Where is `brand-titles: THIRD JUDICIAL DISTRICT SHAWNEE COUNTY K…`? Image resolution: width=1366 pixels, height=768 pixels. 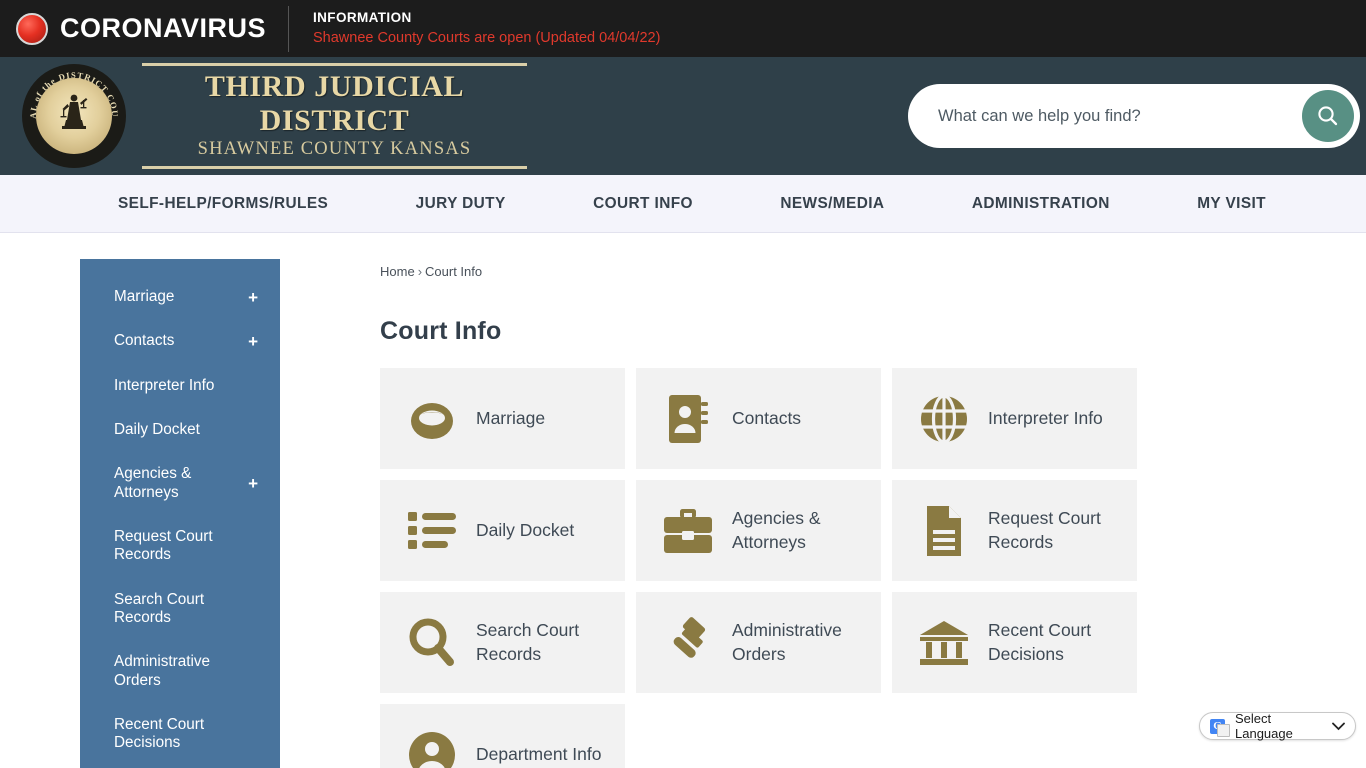 brand-titles: THIRD JUDICIAL DISTRICT SHAWNEE COUNTY K… is located at coordinates (334, 116).